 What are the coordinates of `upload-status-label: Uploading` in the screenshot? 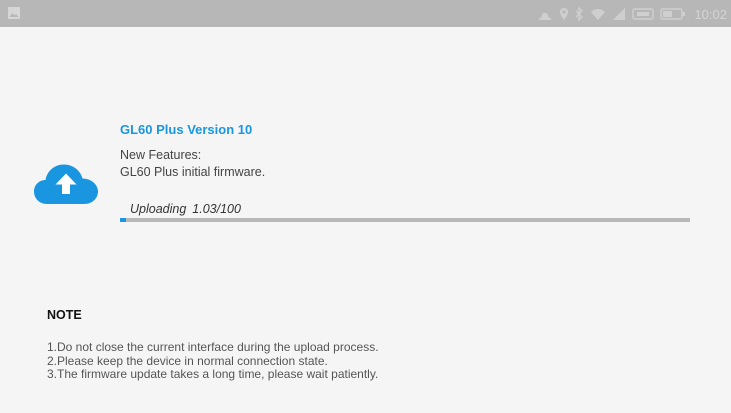 It's located at (158, 209).